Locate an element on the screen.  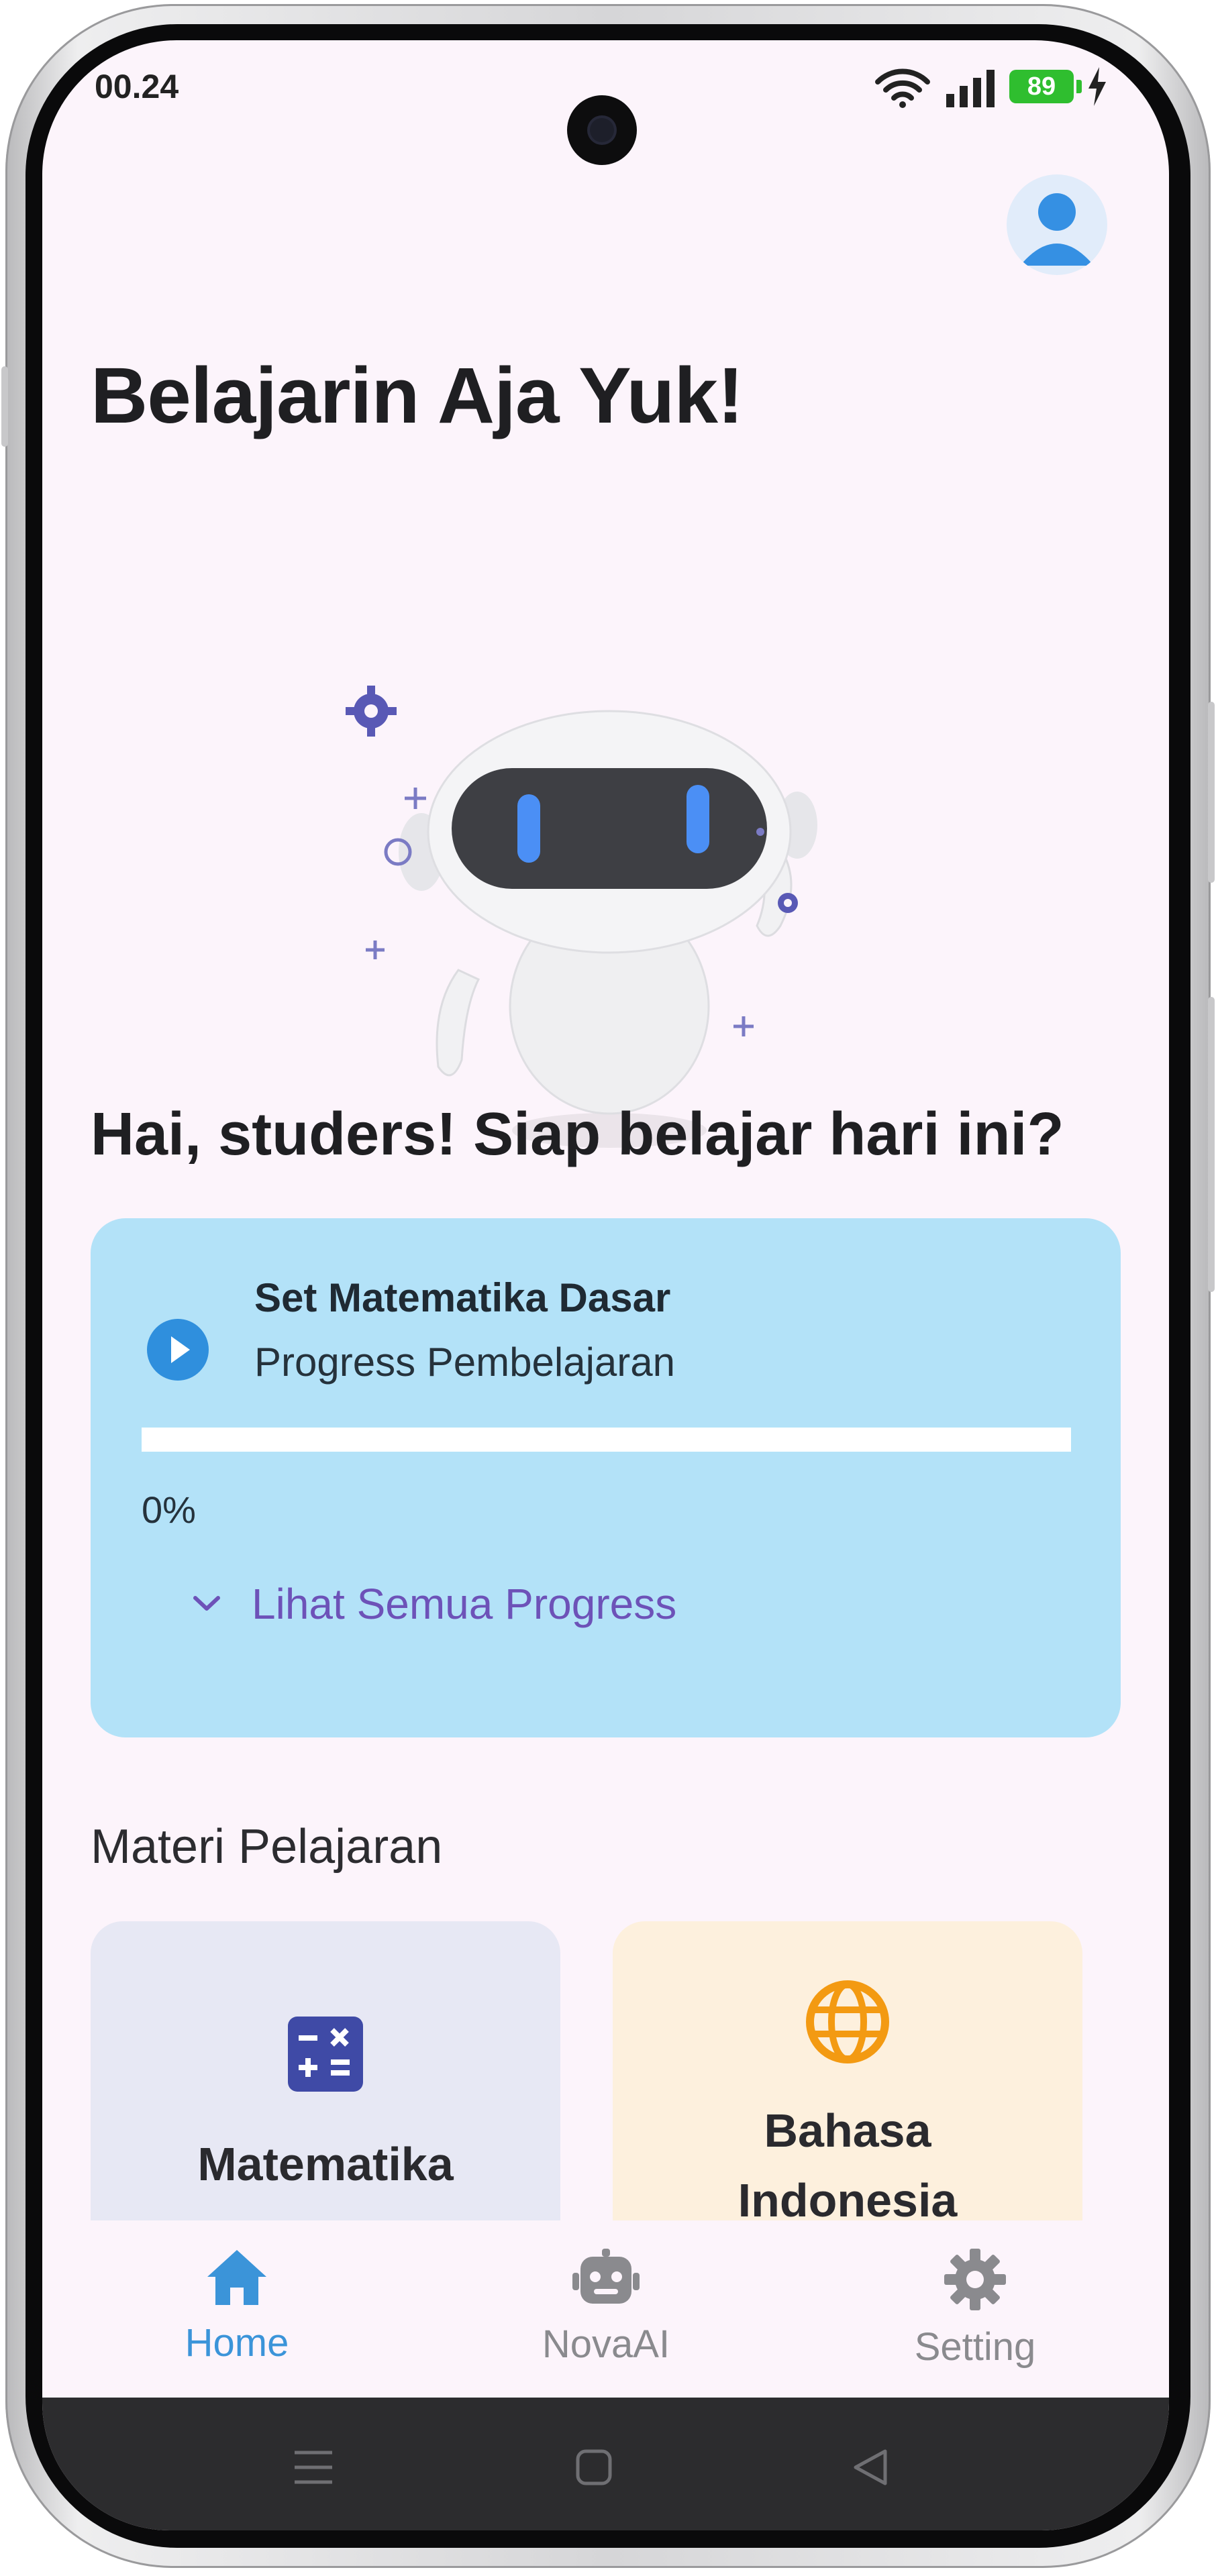
sparkle-gear-icon is located at coordinates (372, 711).